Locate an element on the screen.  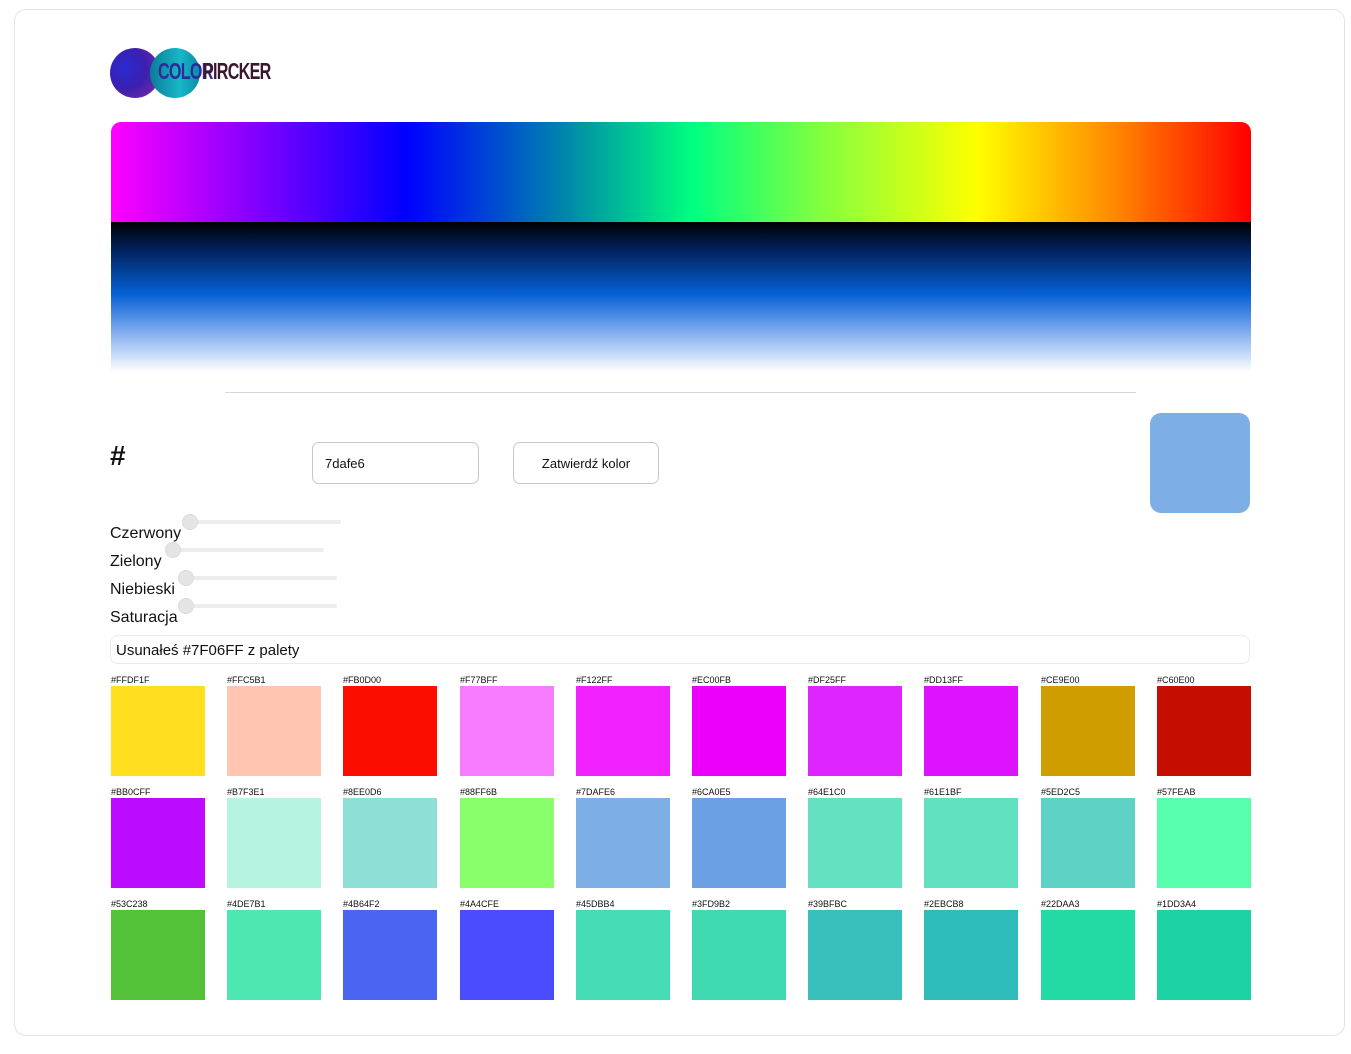
swatch-hex-label: #EC00FB is located at coordinates (712, 680).